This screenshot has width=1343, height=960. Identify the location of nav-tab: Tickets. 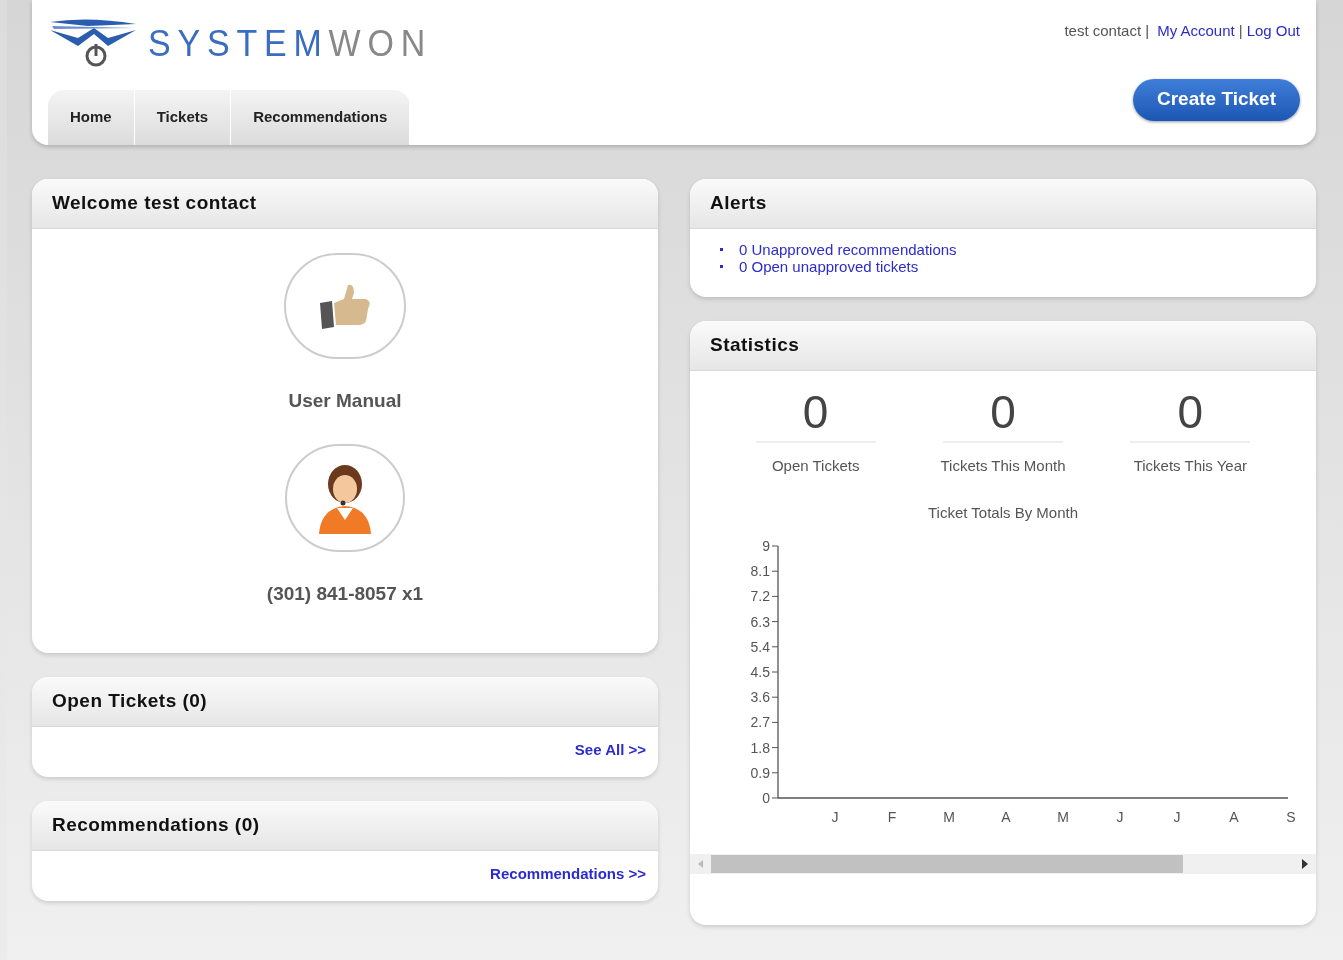
(183, 117).